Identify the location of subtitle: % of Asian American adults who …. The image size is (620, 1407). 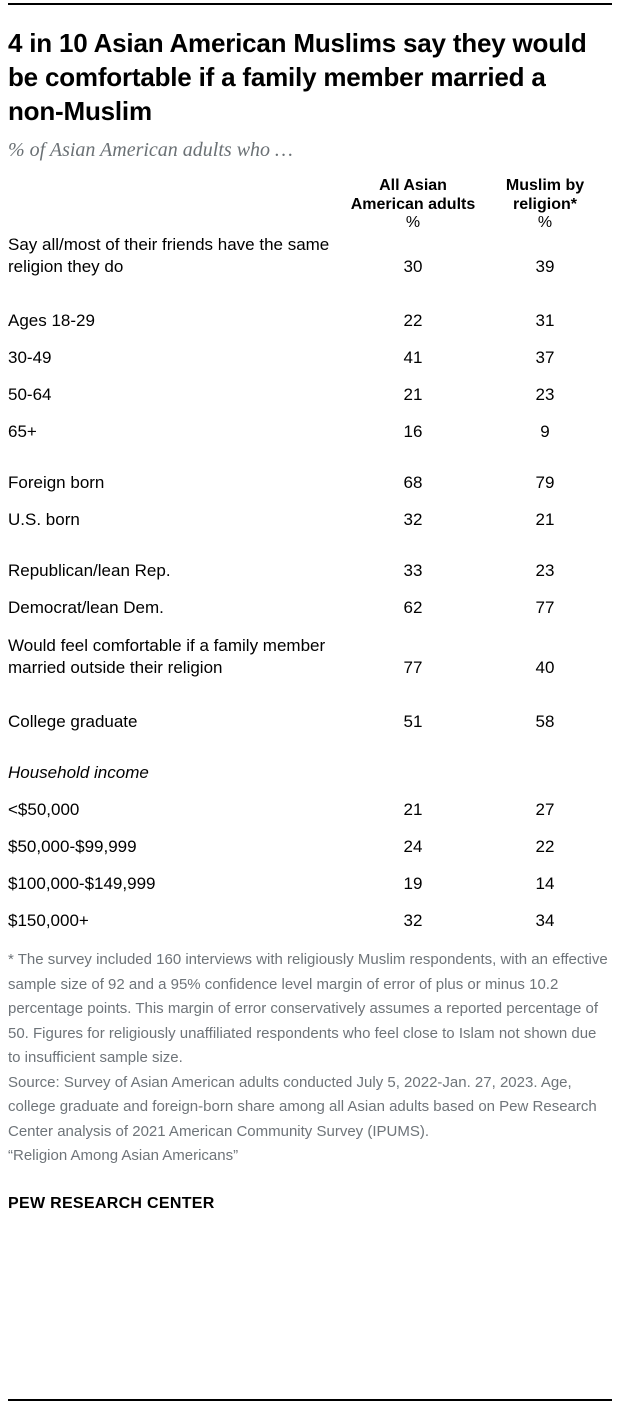
(150, 150).